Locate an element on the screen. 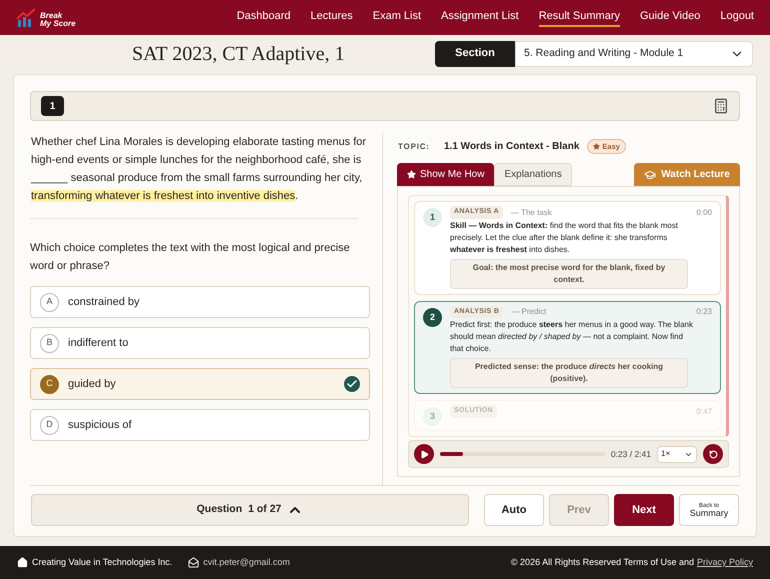 This screenshot has width=770, height=579. check-icon is located at coordinates (352, 384).